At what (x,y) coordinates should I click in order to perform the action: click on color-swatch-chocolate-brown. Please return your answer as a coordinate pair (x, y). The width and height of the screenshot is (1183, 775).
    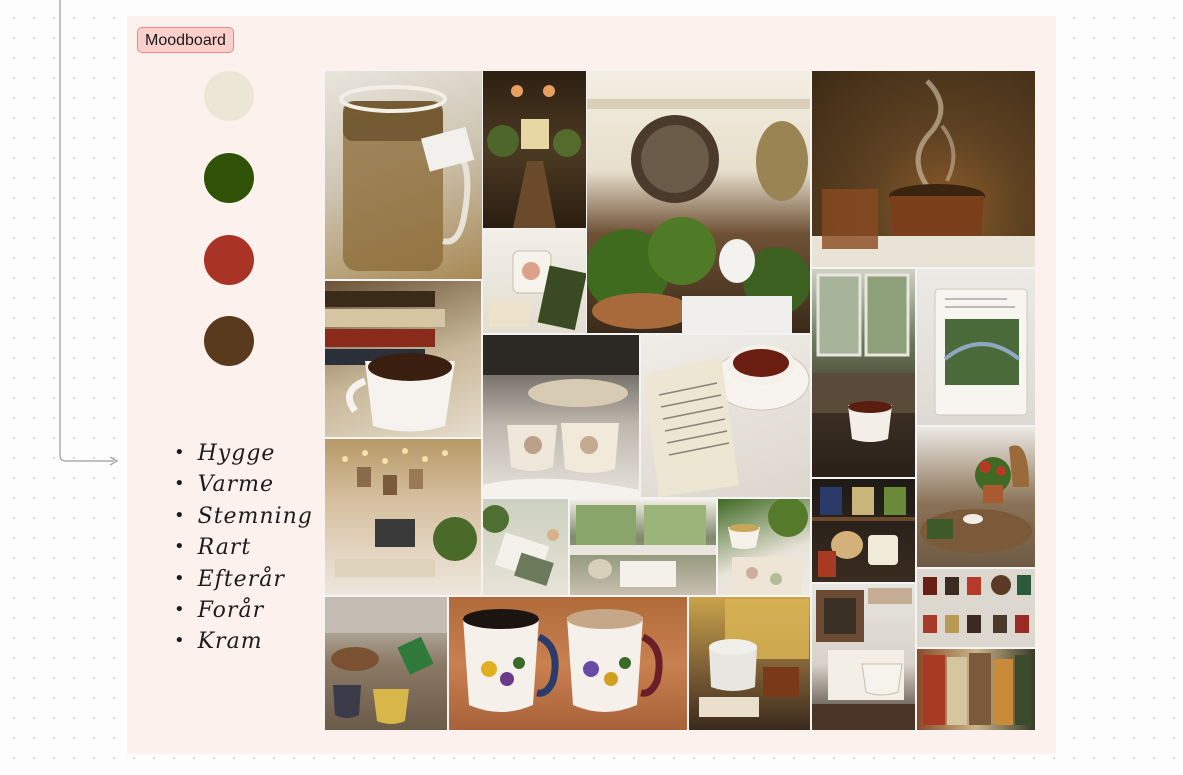
    Looking at the image, I should click on (229, 341).